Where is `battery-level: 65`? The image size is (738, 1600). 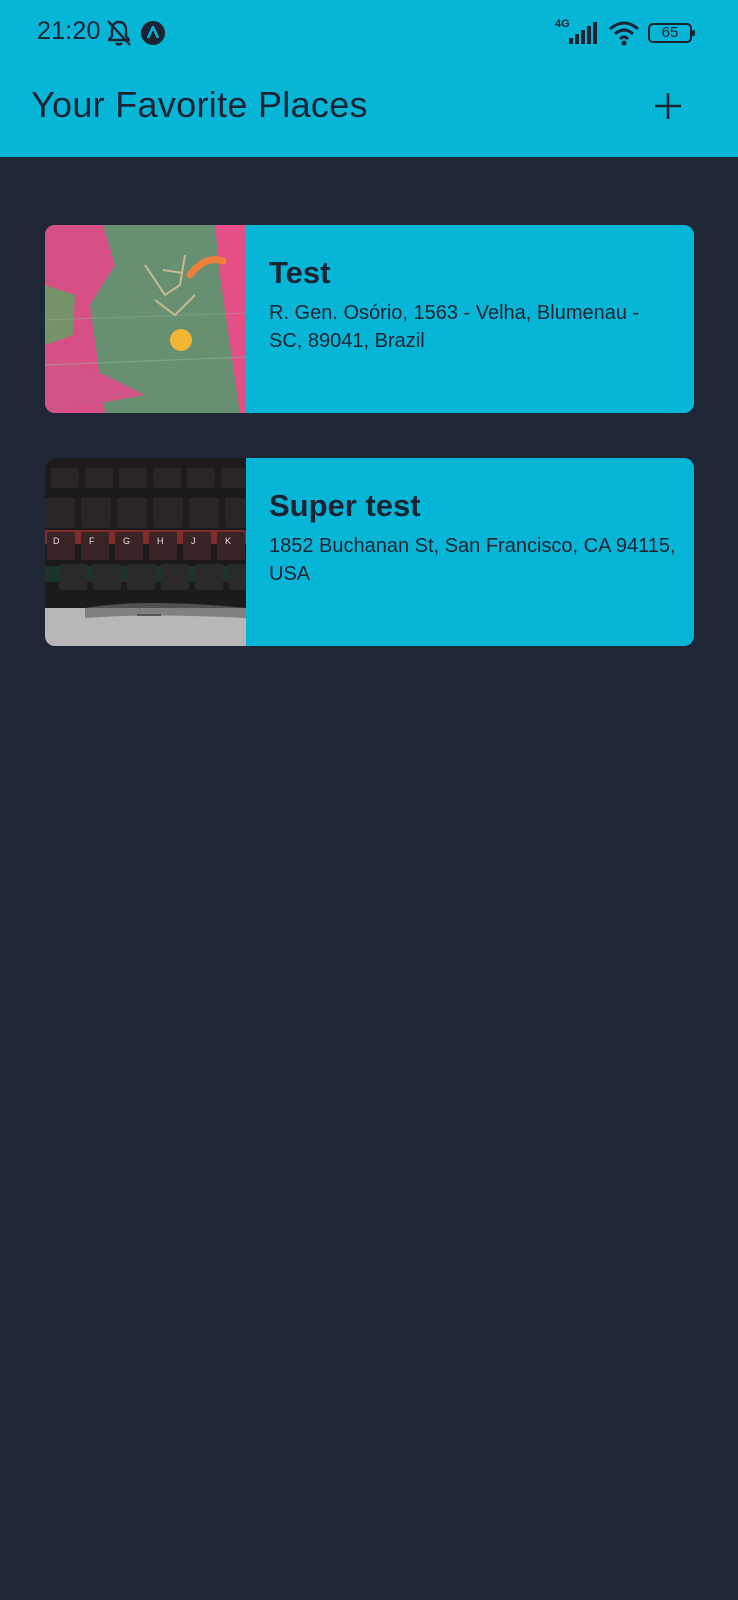 battery-level: 65 is located at coordinates (670, 32).